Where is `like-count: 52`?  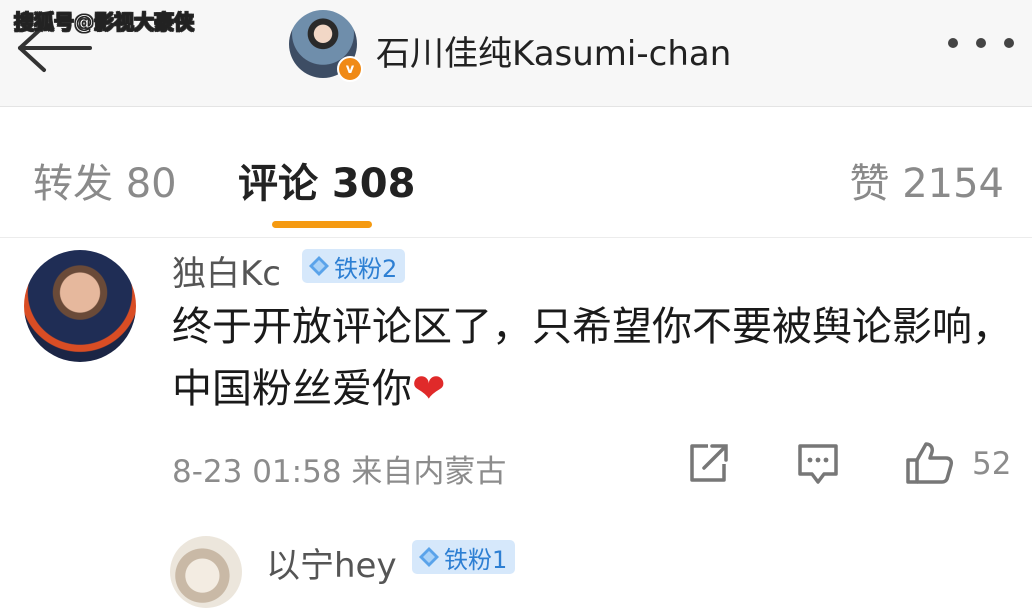
like-count: 52 is located at coordinates (992, 464).